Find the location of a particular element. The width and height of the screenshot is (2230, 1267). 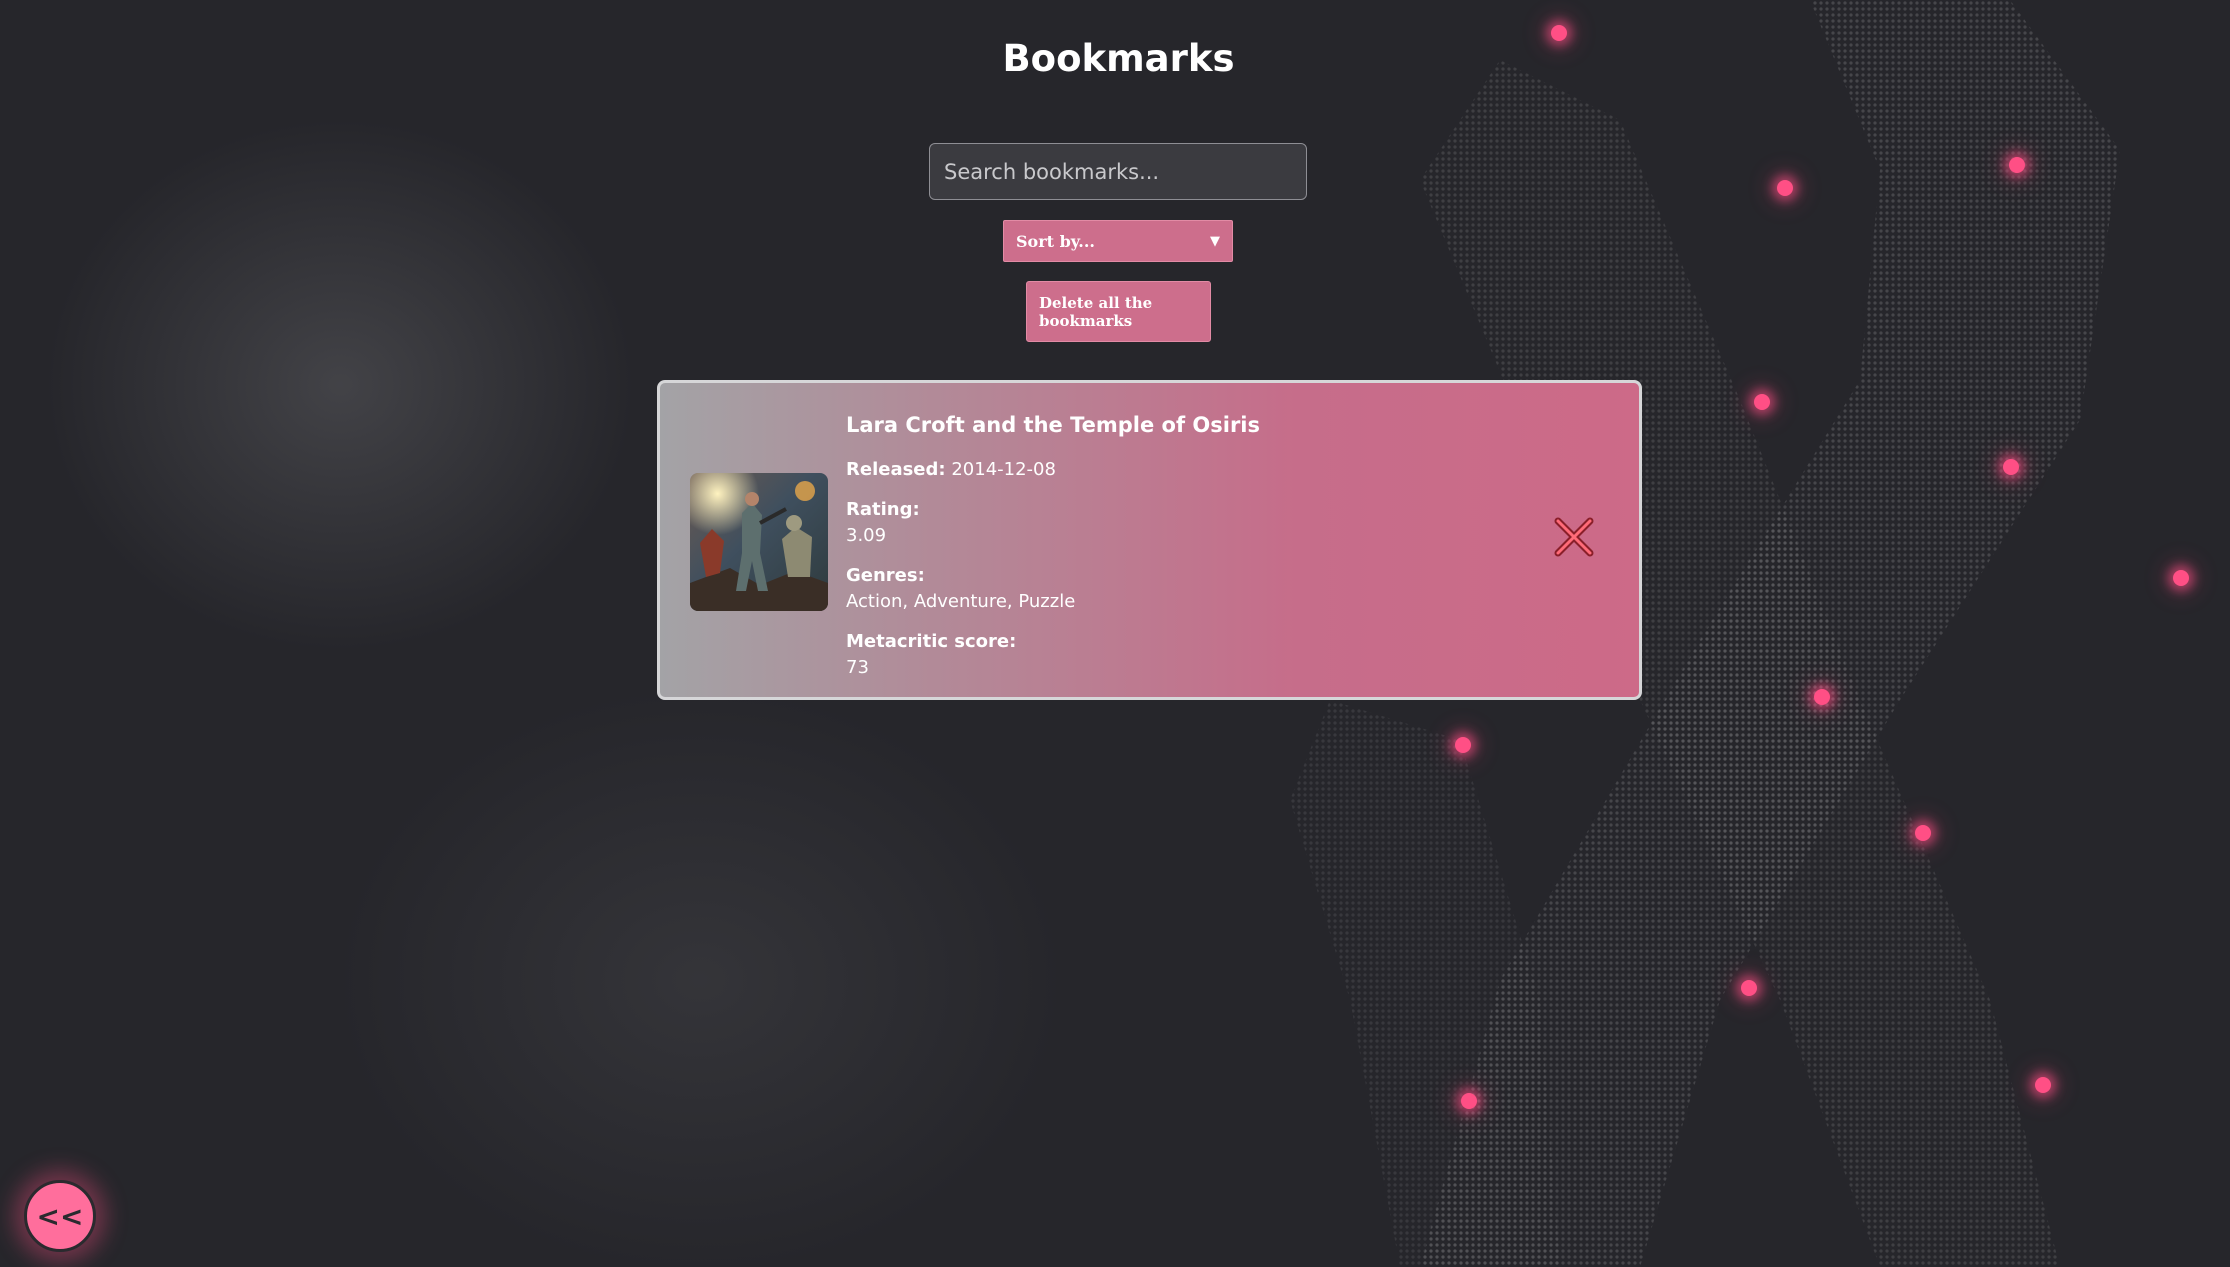

back-button-label: << is located at coordinates (60, 1216).